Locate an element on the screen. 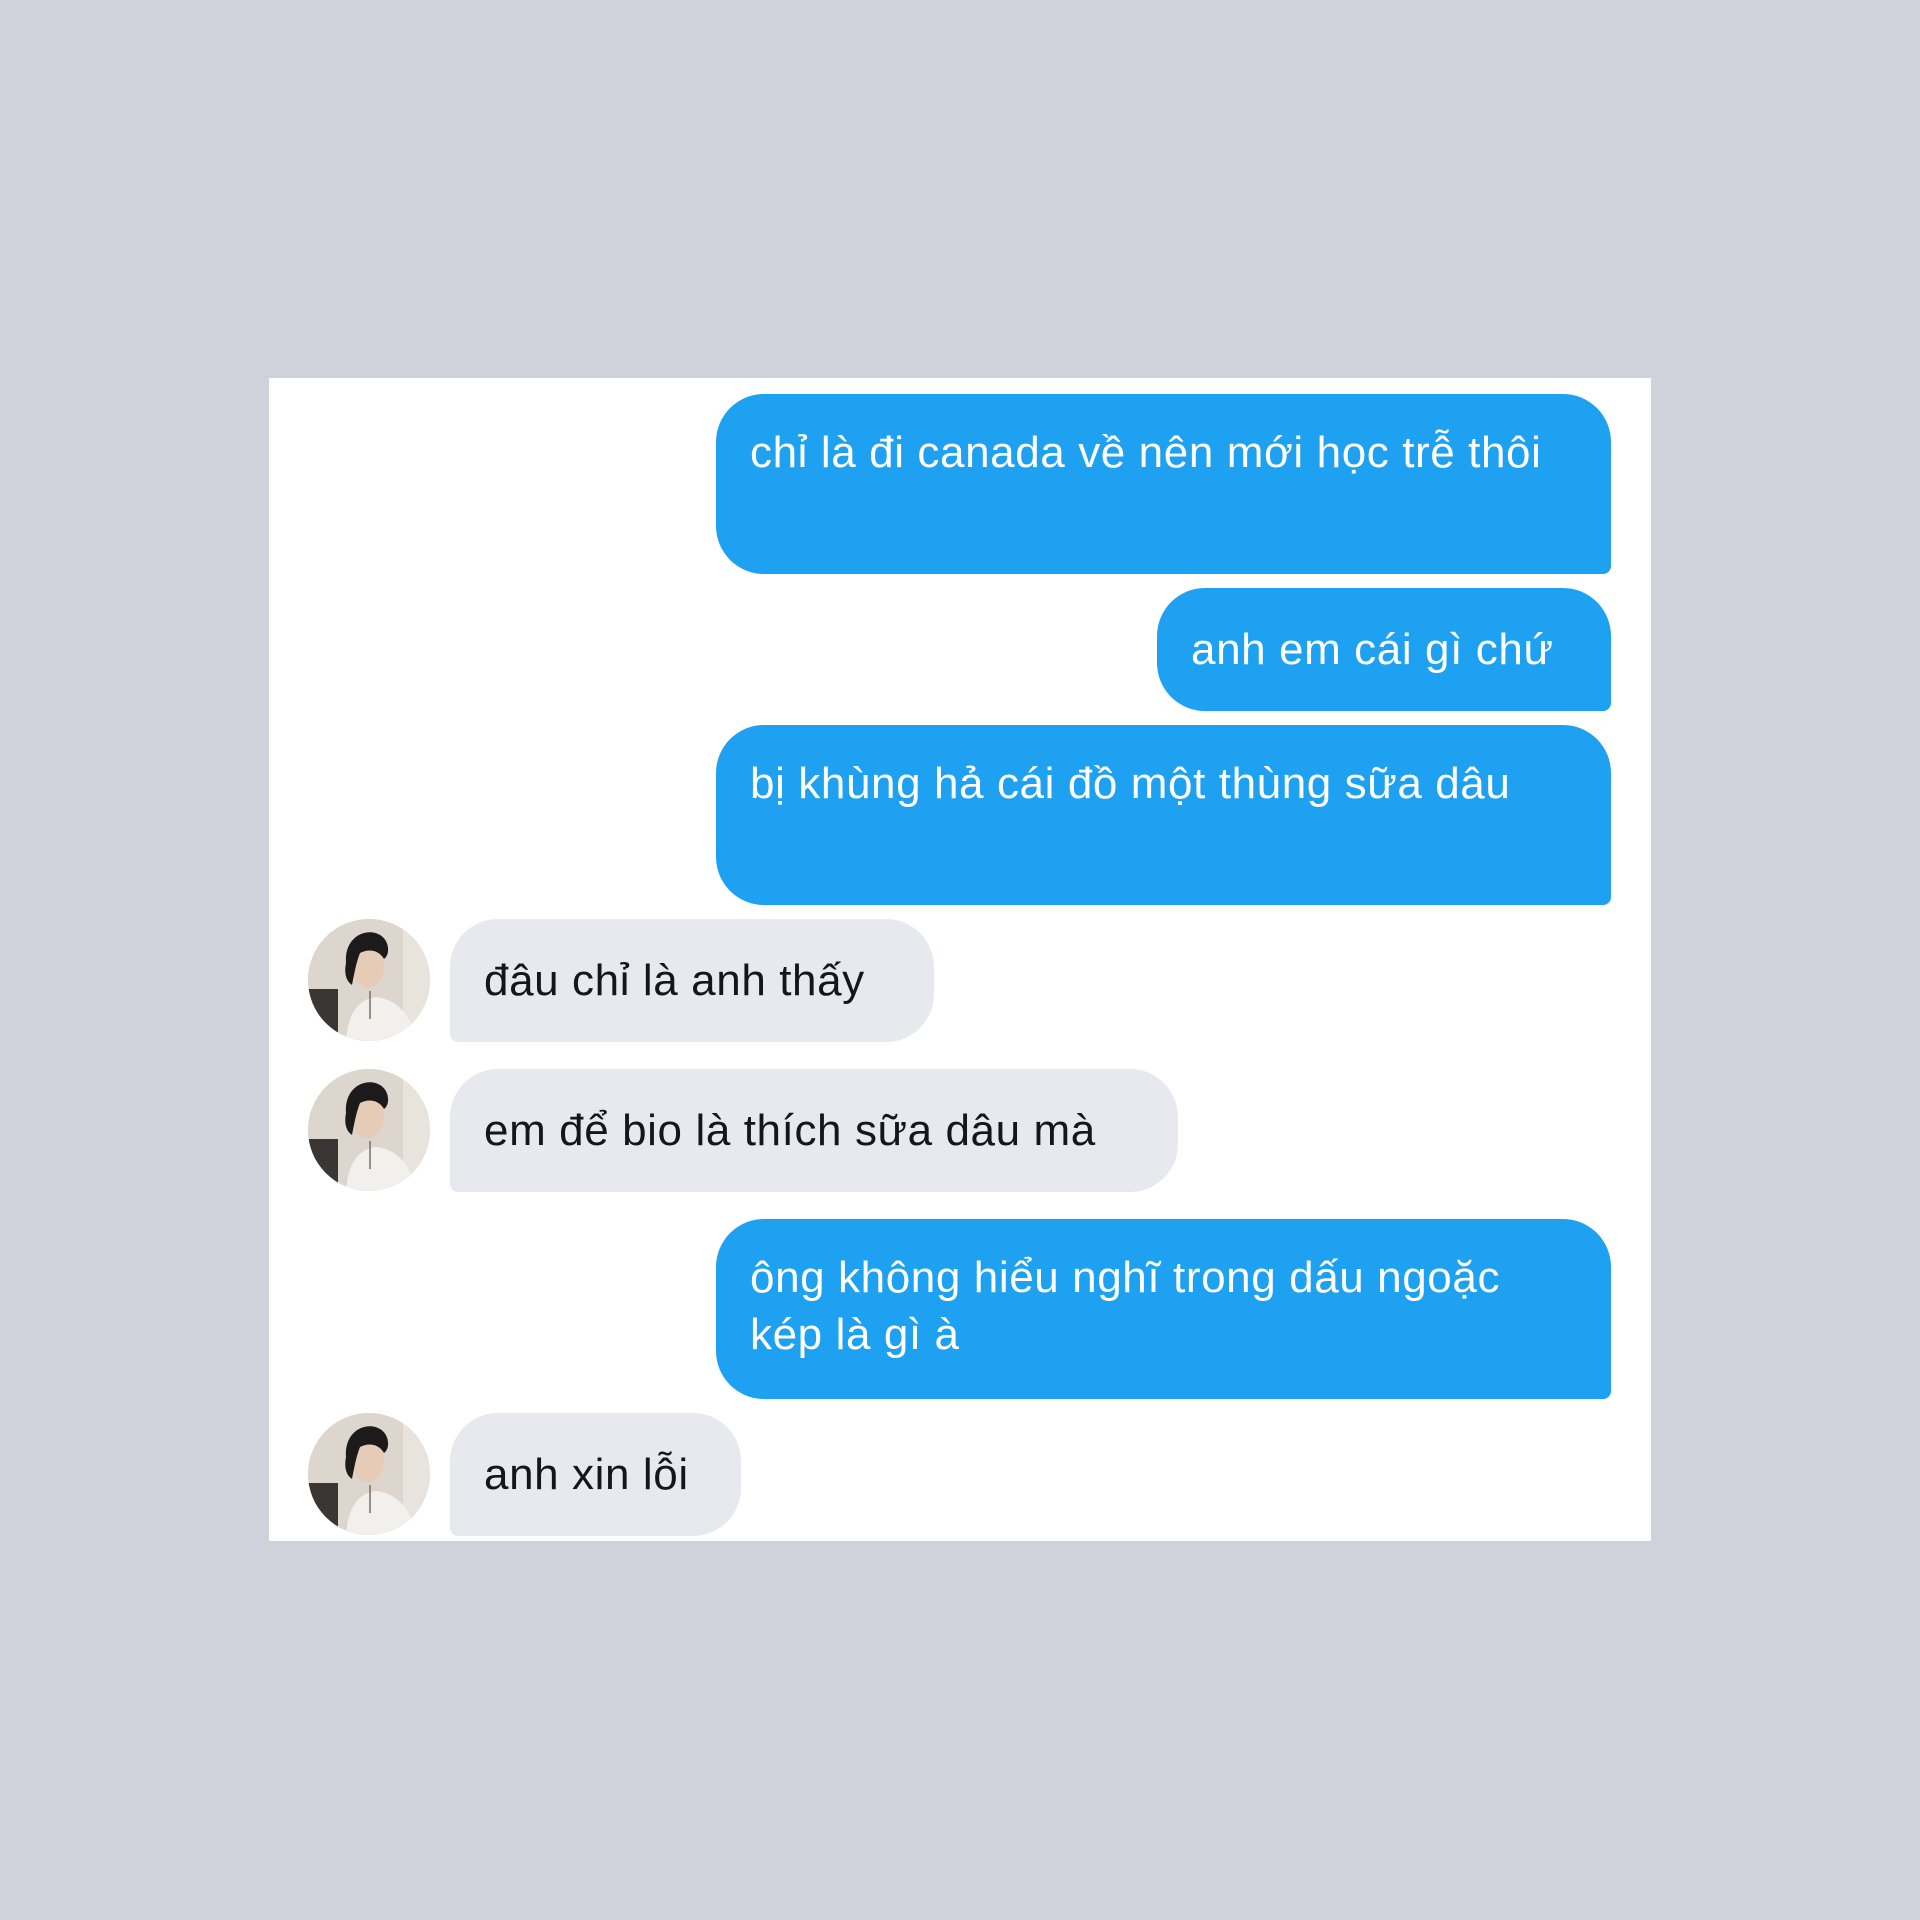 Image resolution: width=1920 pixels, height=1920 pixels. outgoing-message-bubble: bị khùng hả cái đồ một thùng sữa dâu is located at coordinates (1163, 815).